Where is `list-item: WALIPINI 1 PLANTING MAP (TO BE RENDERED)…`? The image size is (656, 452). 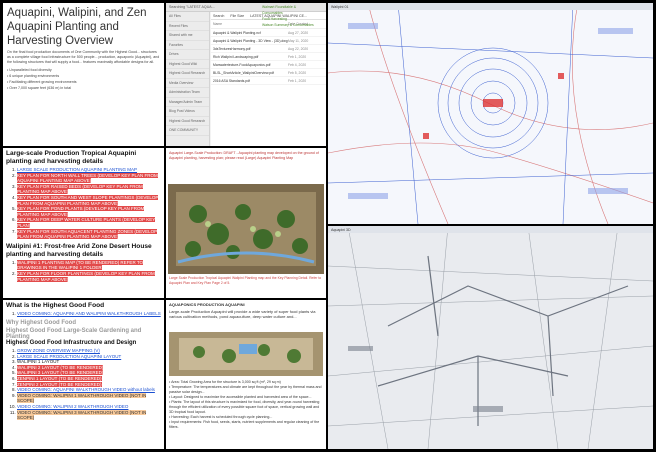 list-item: WALIPINI 1 PLANTING MAP (TO BE RENDERED)… is located at coordinates (89, 265).